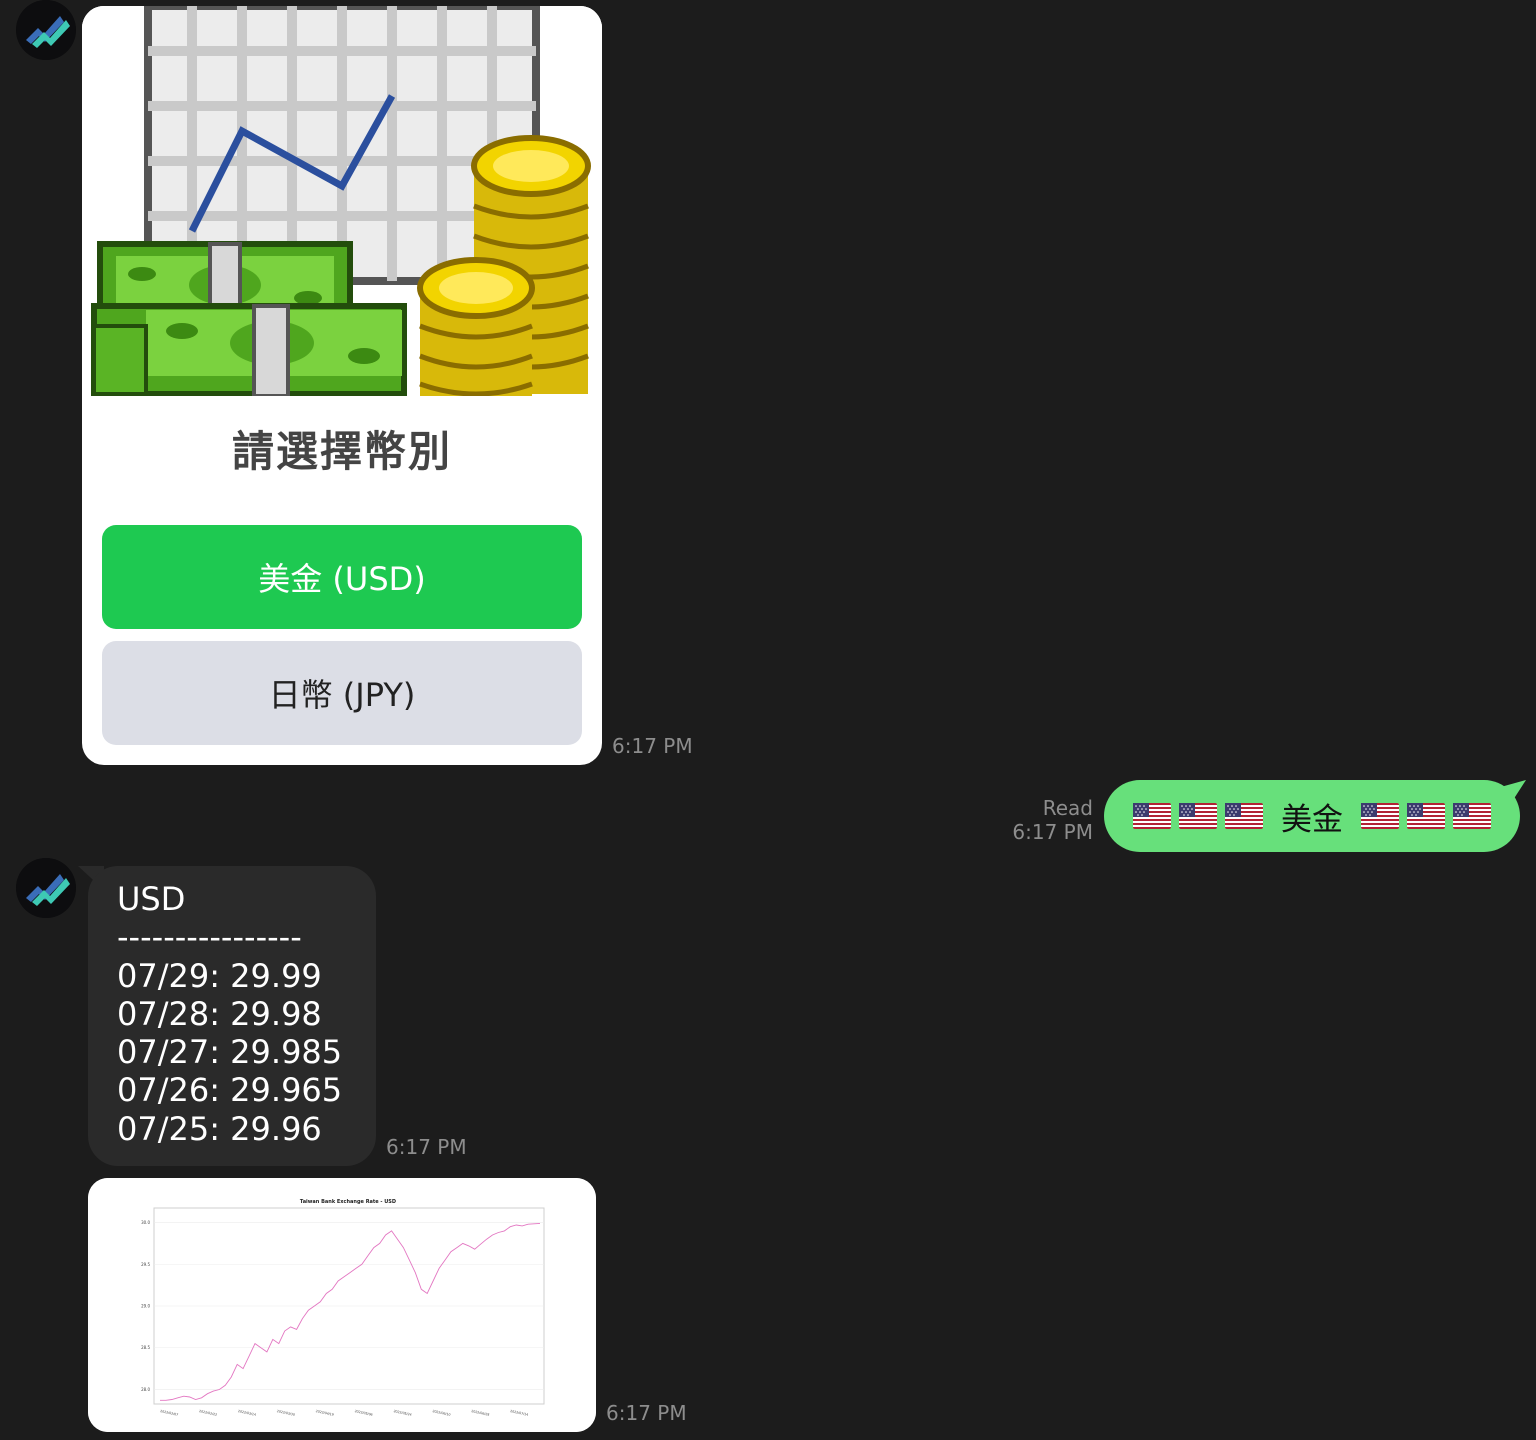 The image size is (1536, 1440). What do you see at coordinates (1312, 819) in the screenshot?
I see `user-message-text: 美金` at bounding box center [1312, 819].